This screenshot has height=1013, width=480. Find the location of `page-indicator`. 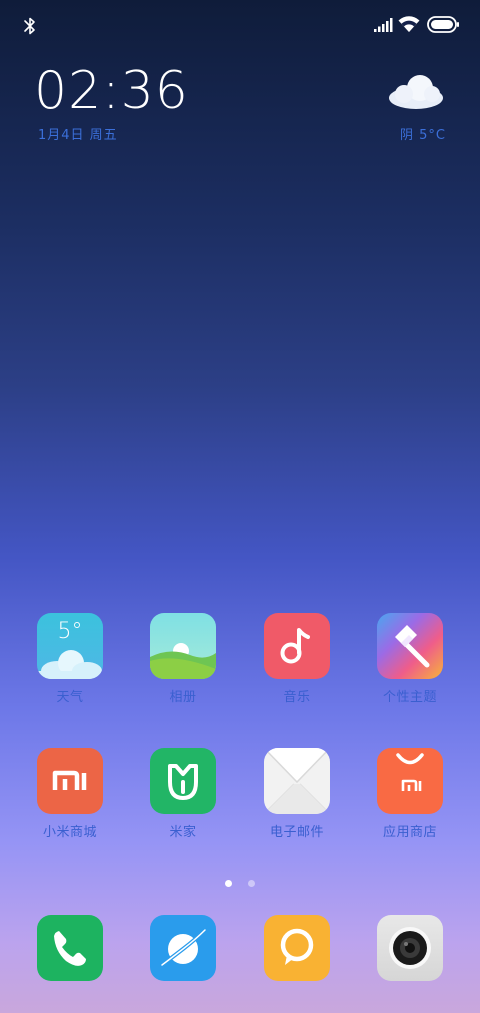

page-indicator is located at coordinates (240, 879).